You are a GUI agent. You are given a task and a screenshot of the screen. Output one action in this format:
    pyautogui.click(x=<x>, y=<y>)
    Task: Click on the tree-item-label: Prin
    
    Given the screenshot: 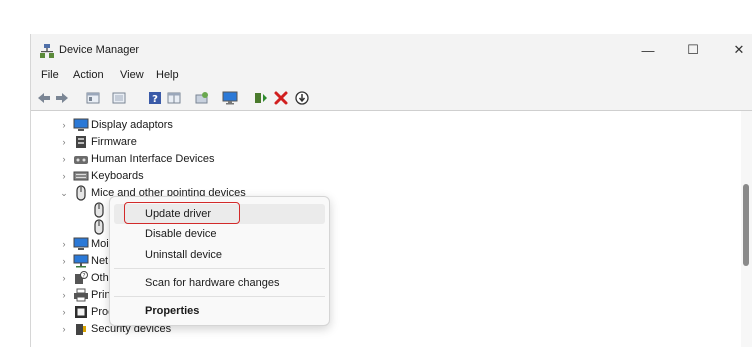 What is the action you would take?
    pyautogui.click(x=101, y=295)
    